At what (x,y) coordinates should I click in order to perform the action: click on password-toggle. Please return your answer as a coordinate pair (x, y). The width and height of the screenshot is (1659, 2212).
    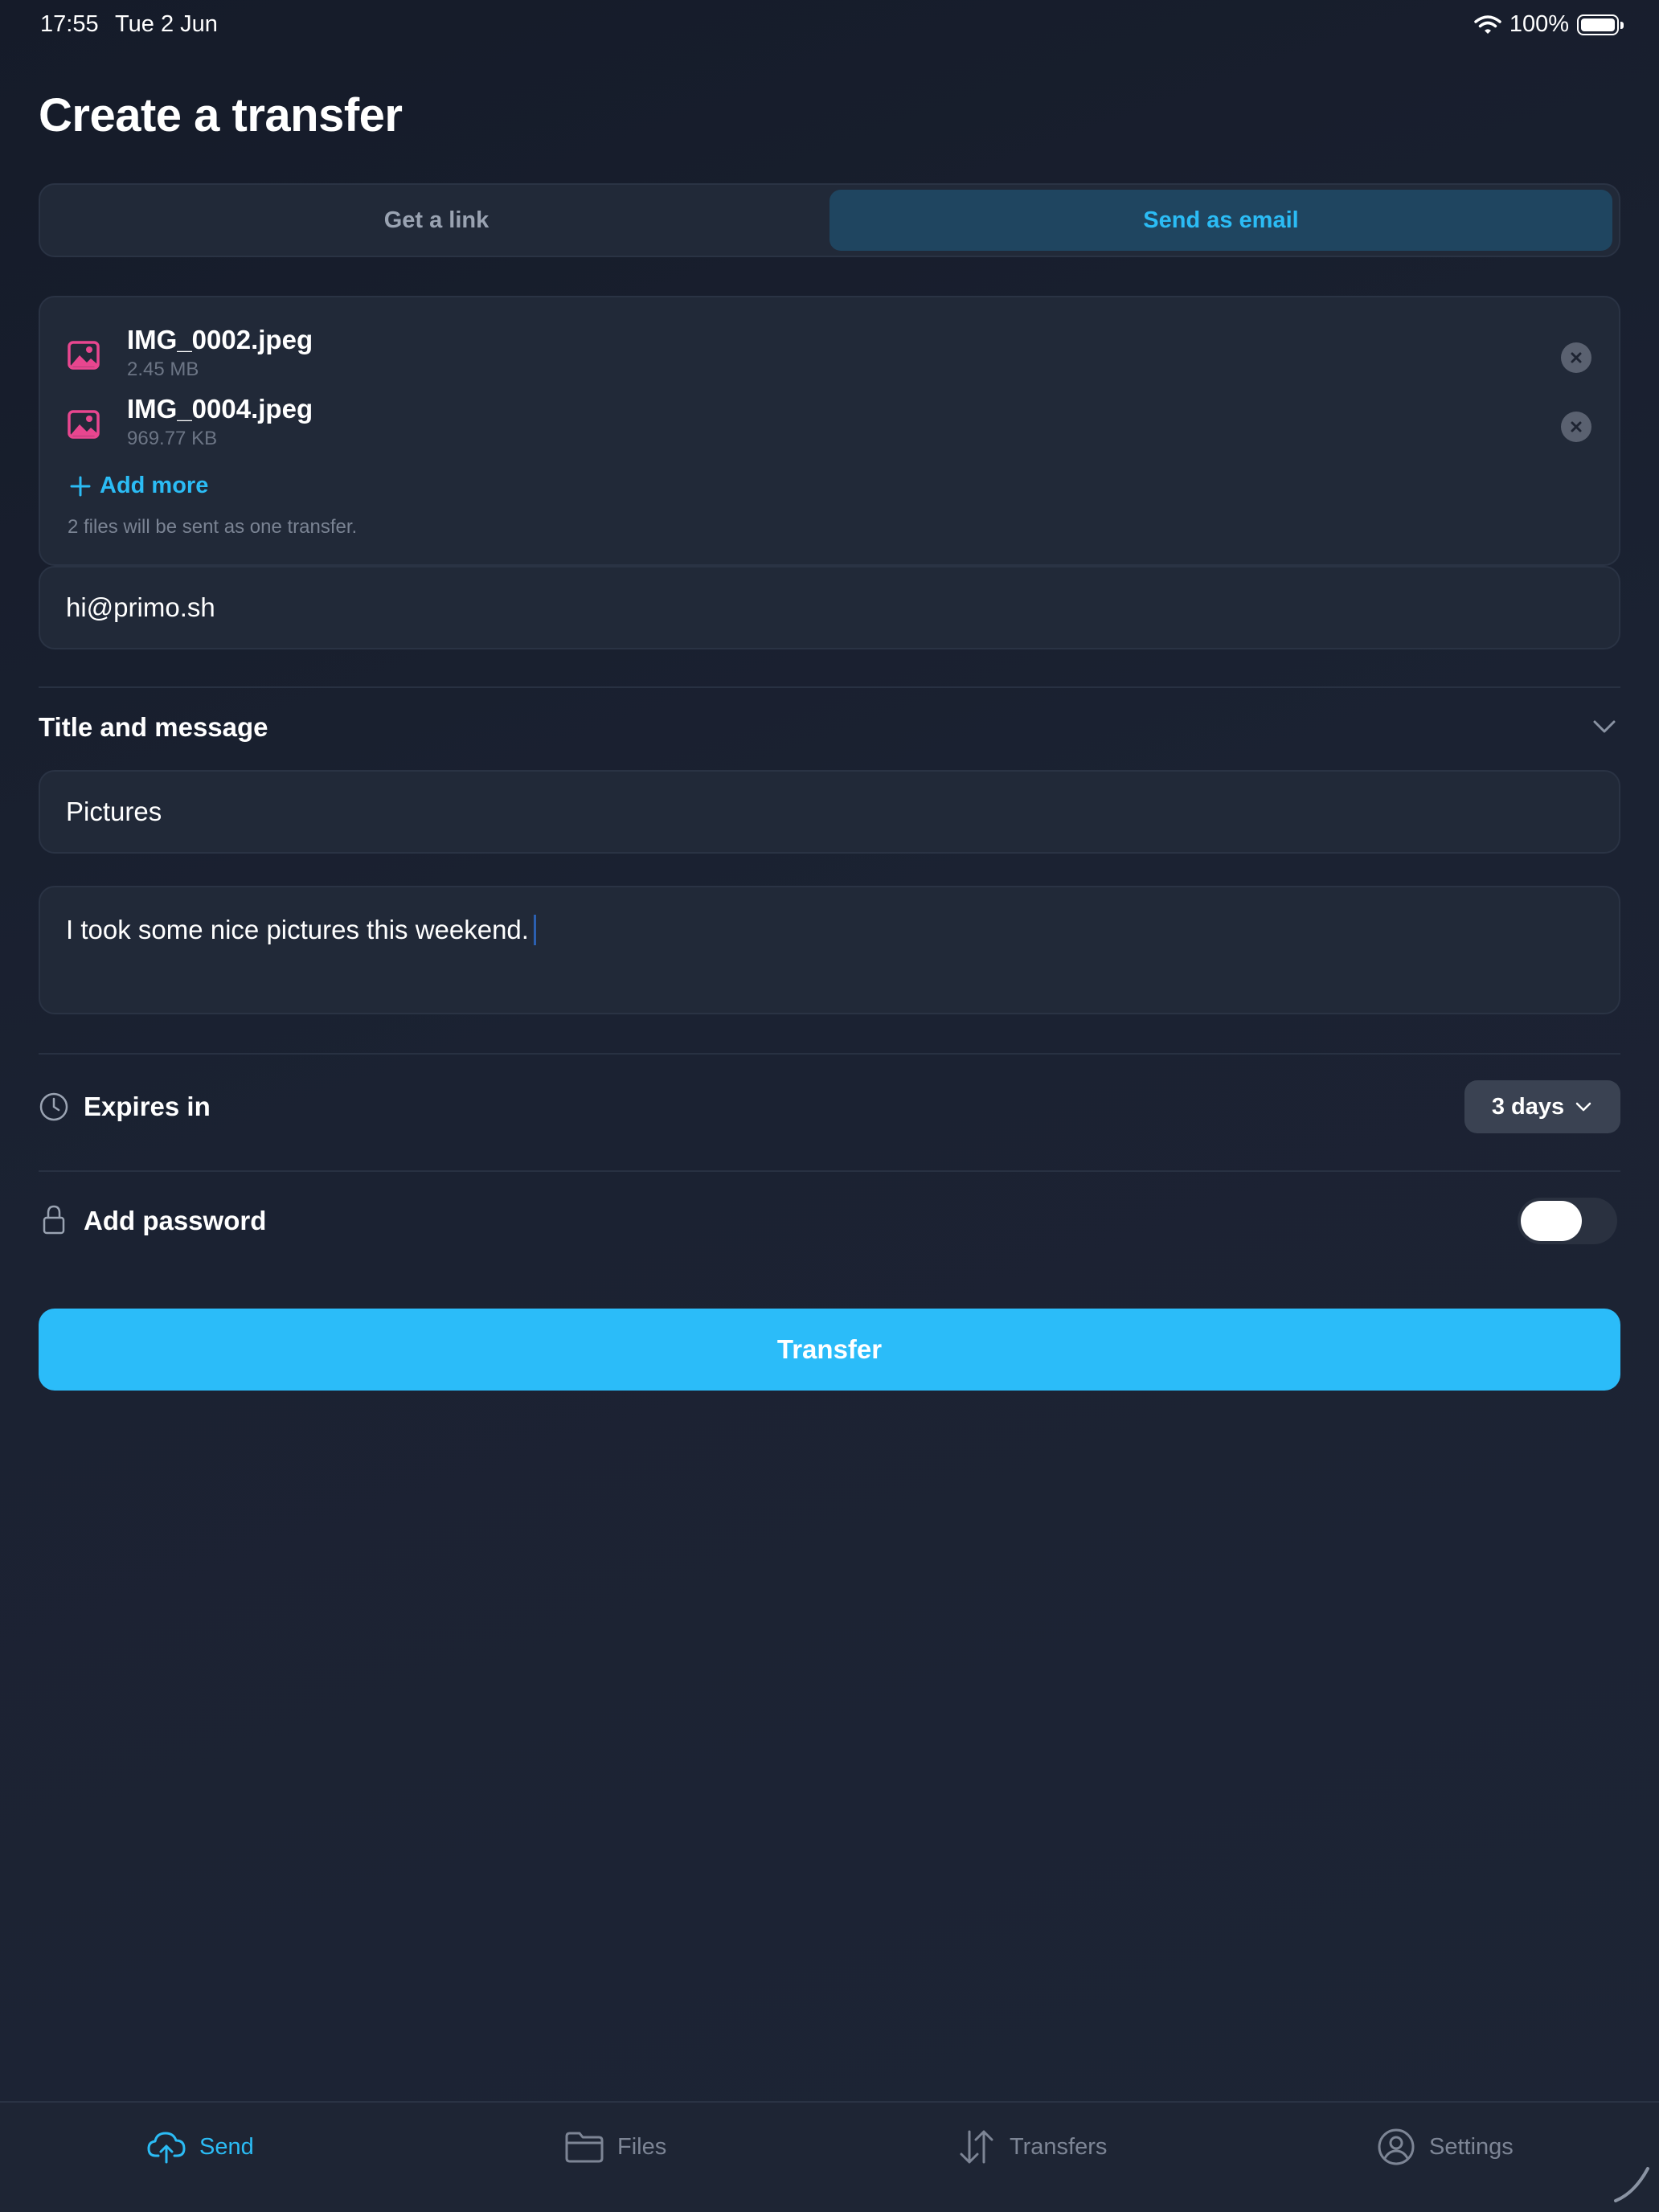
    Looking at the image, I should click on (1567, 1221).